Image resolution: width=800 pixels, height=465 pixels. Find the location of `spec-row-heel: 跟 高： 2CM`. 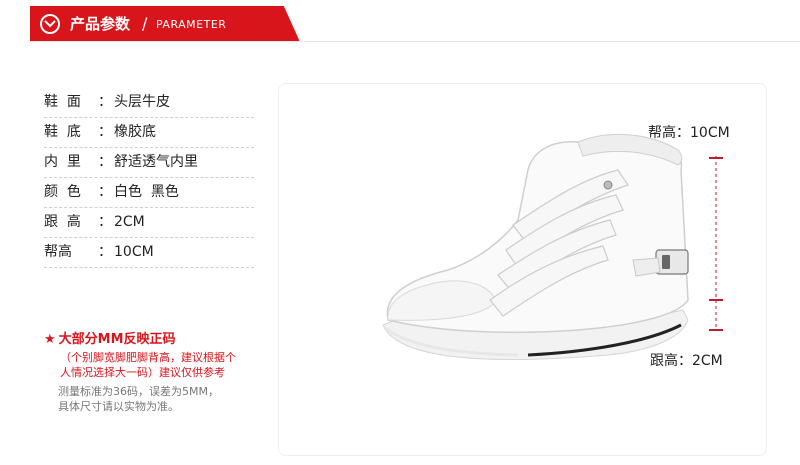

spec-row-heel: 跟 高： 2CM is located at coordinates (149, 223).